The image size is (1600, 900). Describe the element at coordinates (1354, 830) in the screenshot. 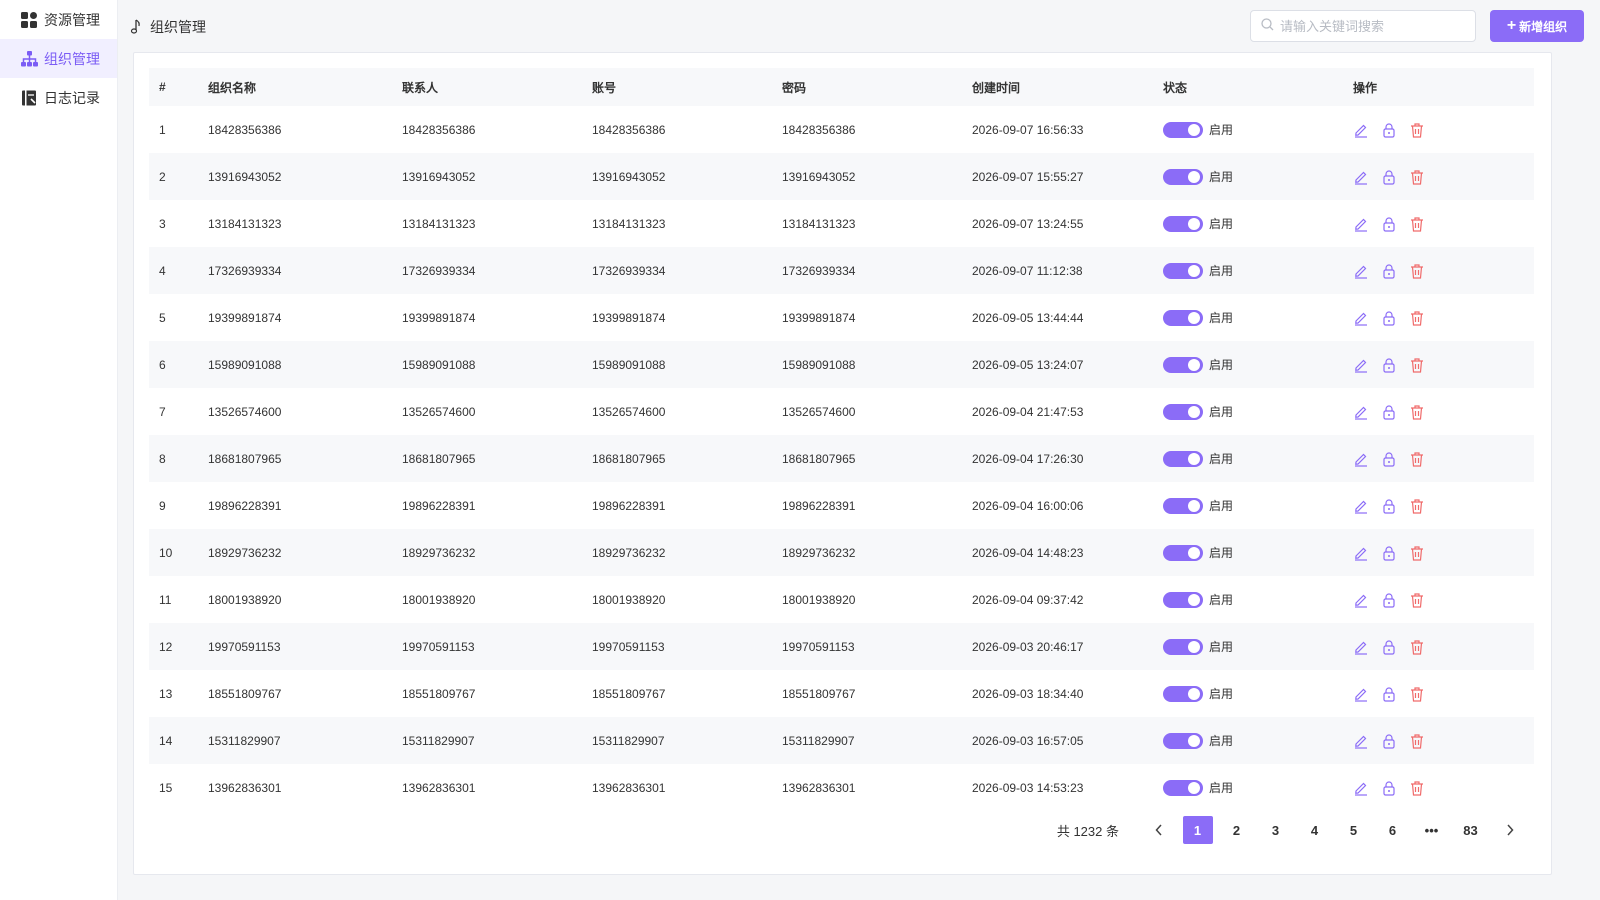

I see `page-button-5: 5` at that location.